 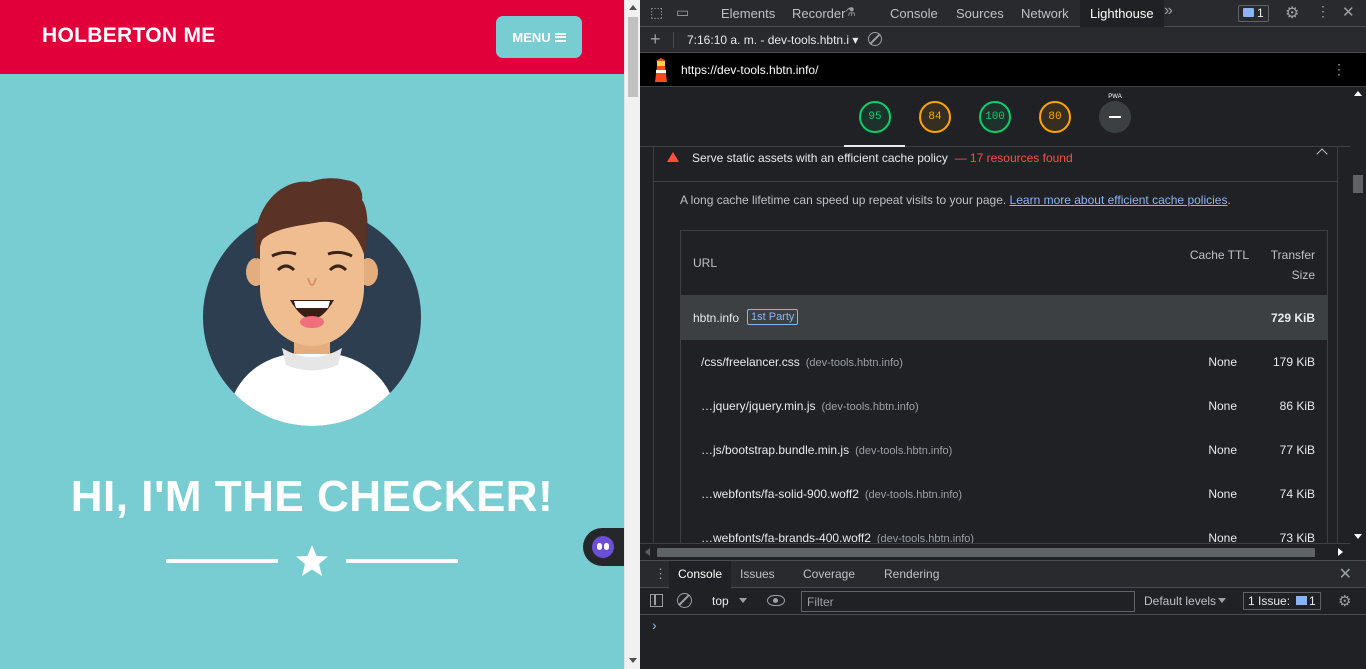 I want to click on console-issues-button: 1 Issue: 1, so click(x=1282, y=601).